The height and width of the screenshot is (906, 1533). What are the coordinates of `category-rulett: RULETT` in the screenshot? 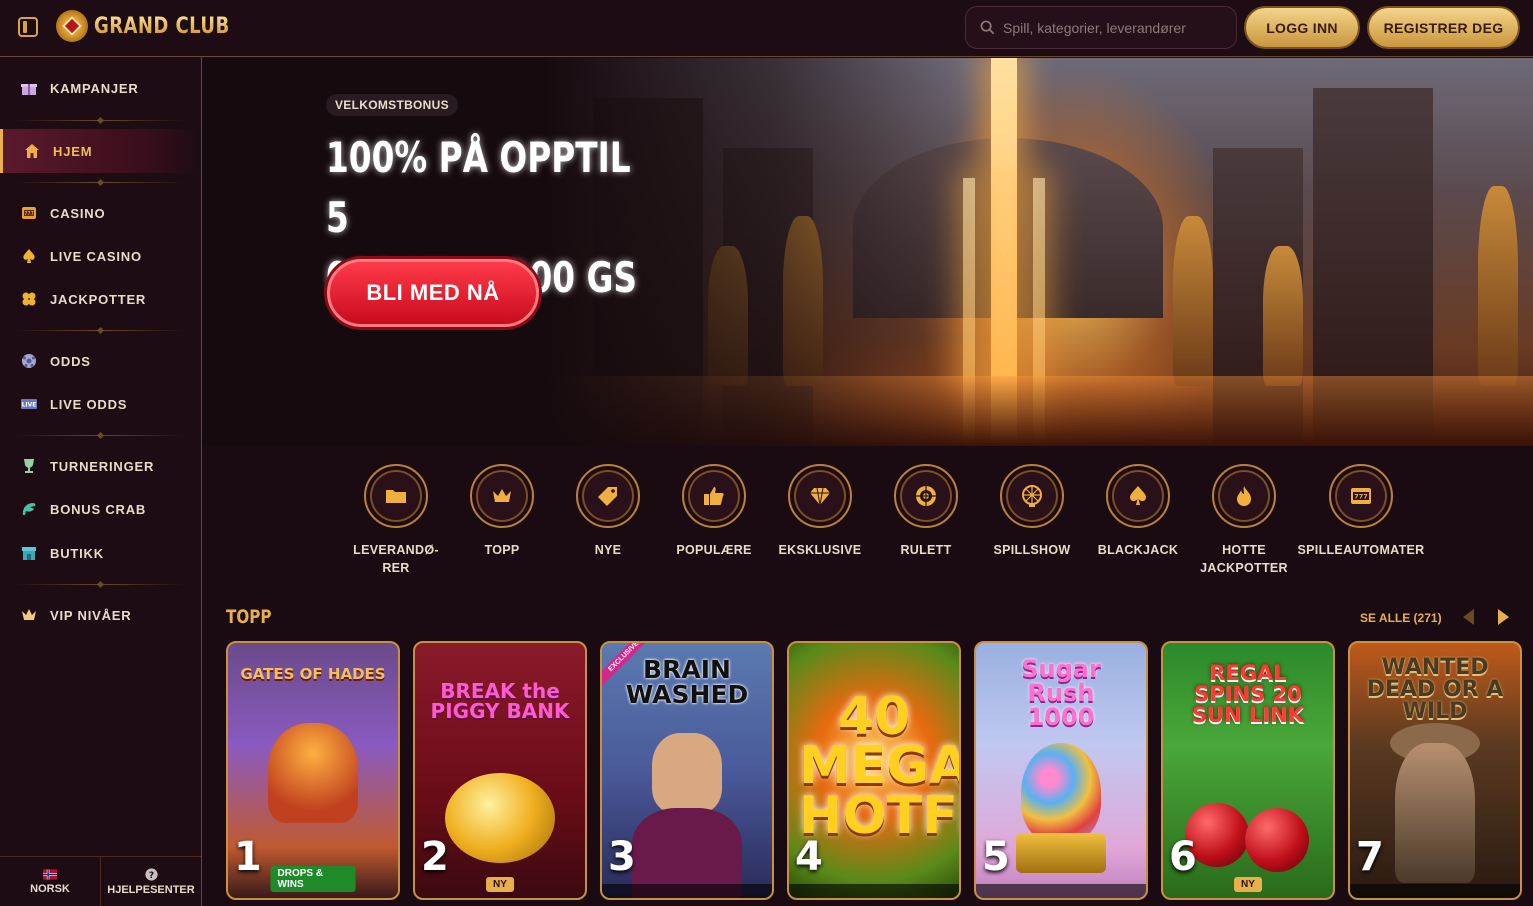 It's located at (926, 511).